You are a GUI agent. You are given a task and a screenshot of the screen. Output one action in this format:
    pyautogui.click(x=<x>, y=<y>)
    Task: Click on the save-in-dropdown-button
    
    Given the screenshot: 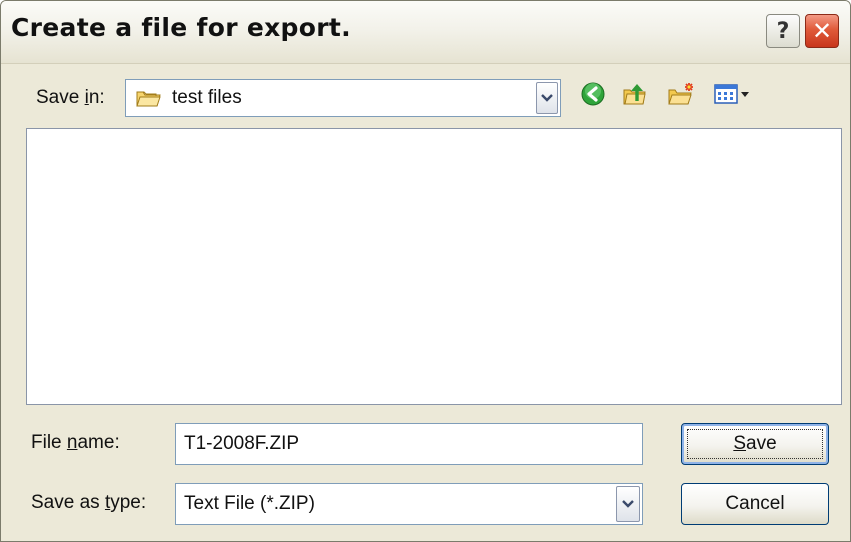 What is the action you would take?
    pyautogui.click(x=547, y=98)
    